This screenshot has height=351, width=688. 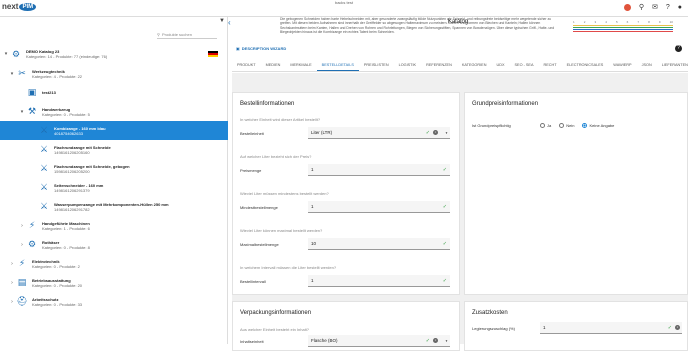 I want to click on notification-icon, so click(x=627, y=7).